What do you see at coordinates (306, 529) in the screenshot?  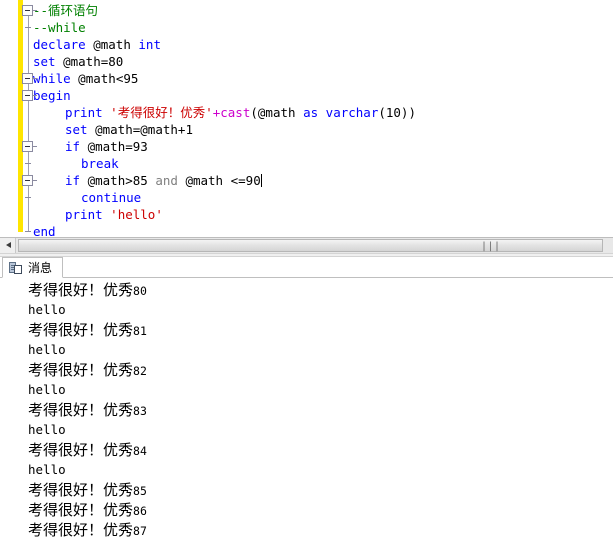 I see `message-line: 考得很好！优秀87` at bounding box center [306, 529].